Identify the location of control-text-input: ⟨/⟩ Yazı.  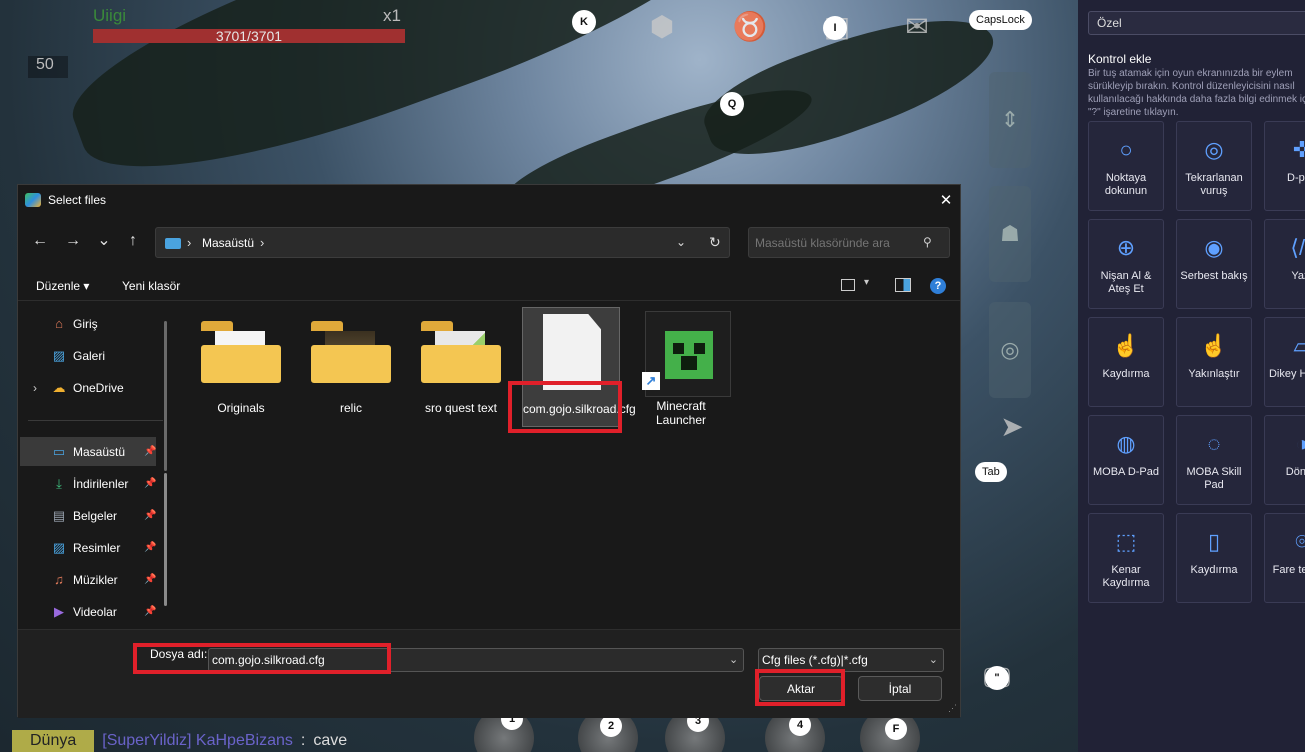
(1284, 264).